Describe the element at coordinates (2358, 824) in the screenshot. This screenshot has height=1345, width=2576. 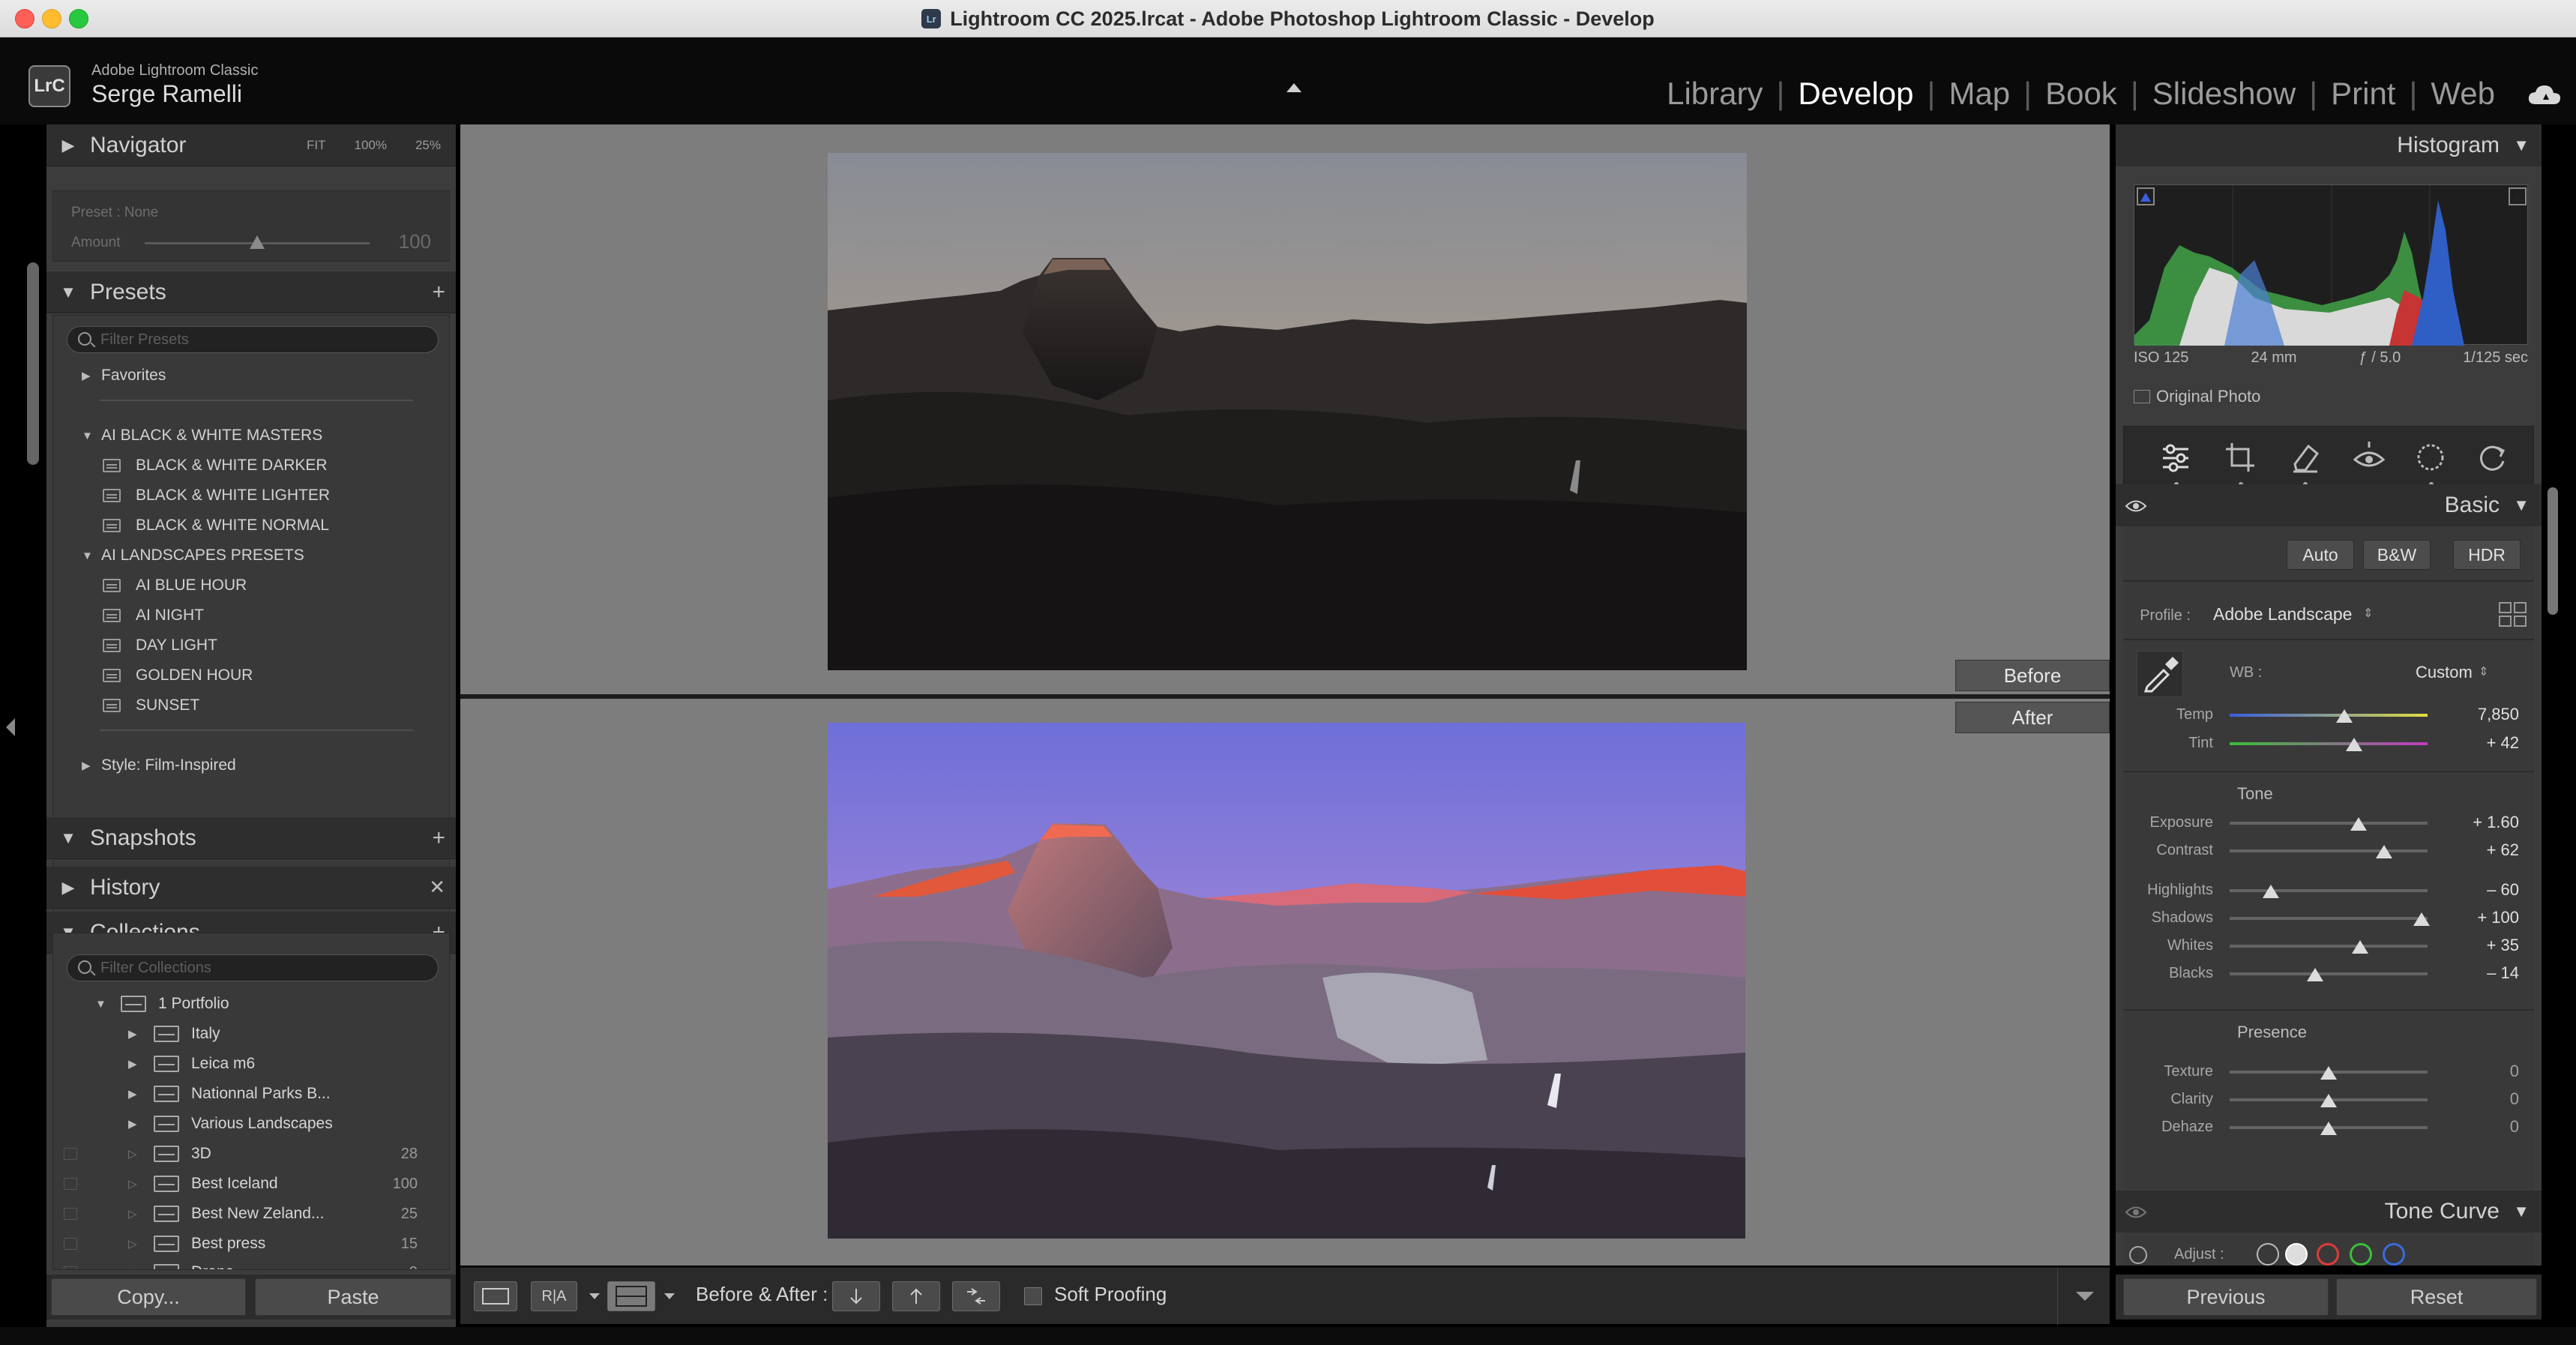
I see `exposure-slider-thumb` at that location.